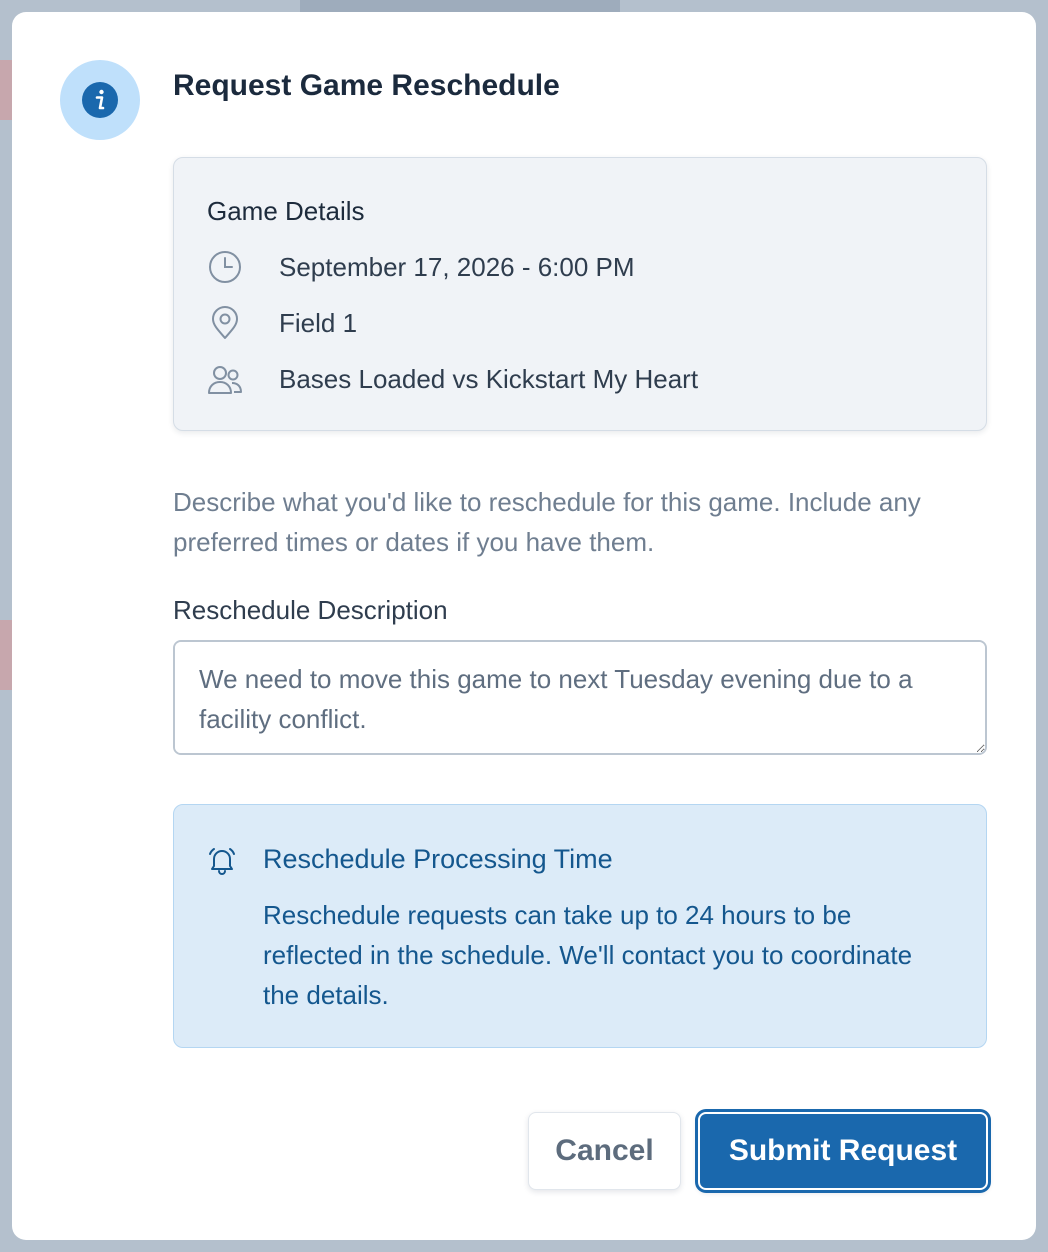  What do you see at coordinates (489, 379) in the screenshot?
I see `game-matchup: Bases Loaded vs Kickstart My Heart` at bounding box center [489, 379].